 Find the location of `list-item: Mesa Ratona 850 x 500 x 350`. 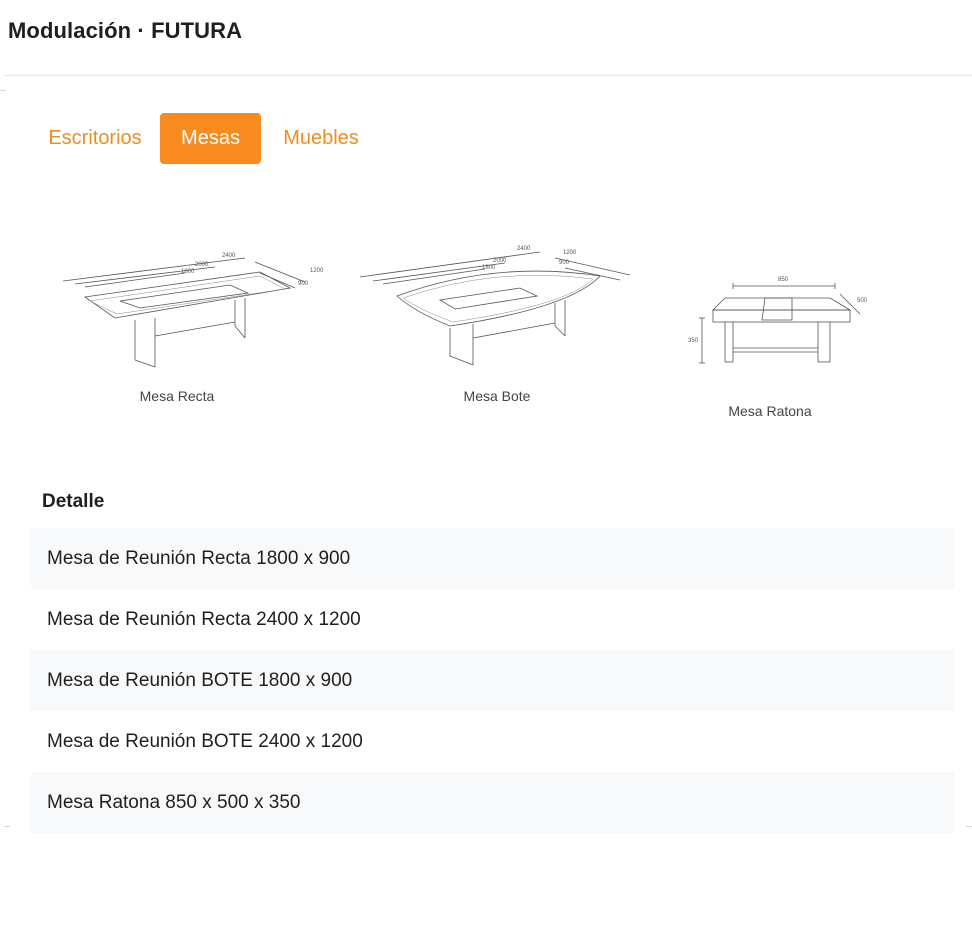

list-item: Mesa Ratona 850 x 500 x 350 is located at coordinates (492, 802).